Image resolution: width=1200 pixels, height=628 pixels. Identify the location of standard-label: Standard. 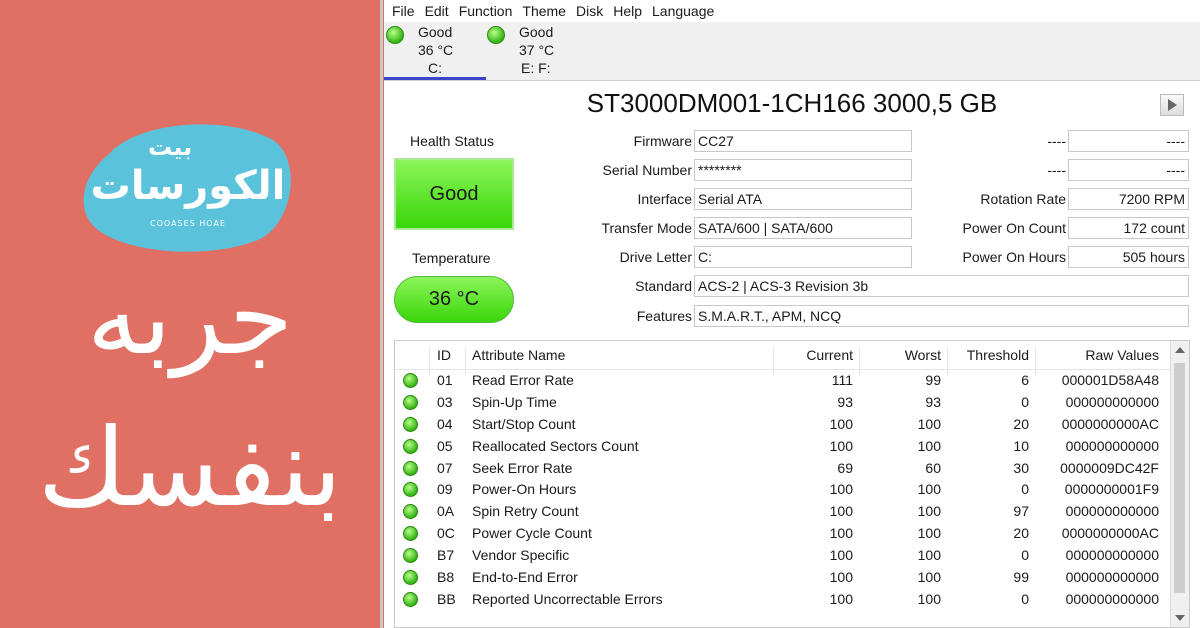
(663, 286).